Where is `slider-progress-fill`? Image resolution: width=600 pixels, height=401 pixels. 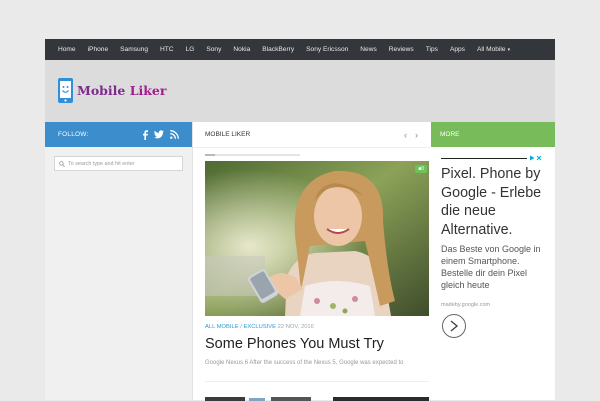 slider-progress-fill is located at coordinates (210, 155).